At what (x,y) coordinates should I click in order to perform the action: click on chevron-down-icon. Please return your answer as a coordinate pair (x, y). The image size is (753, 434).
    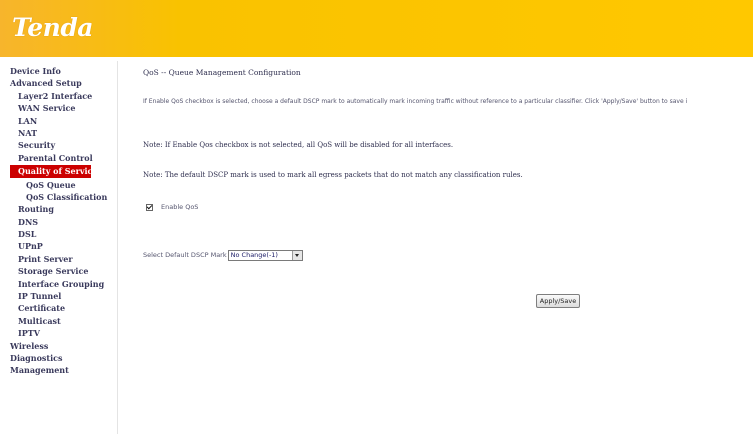
    Looking at the image, I should click on (296, 255).